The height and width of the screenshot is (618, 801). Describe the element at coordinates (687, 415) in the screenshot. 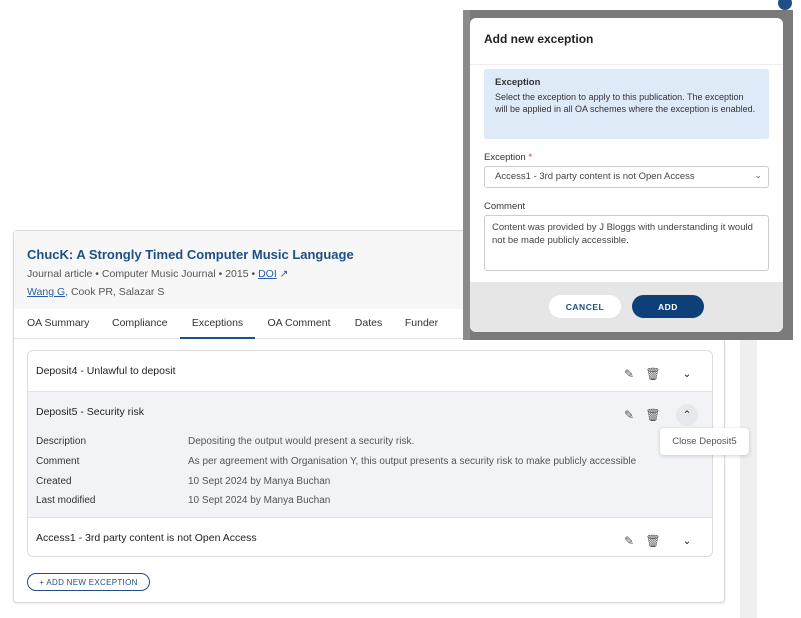

I see `chevron-up-icon: ⌃` at that location.